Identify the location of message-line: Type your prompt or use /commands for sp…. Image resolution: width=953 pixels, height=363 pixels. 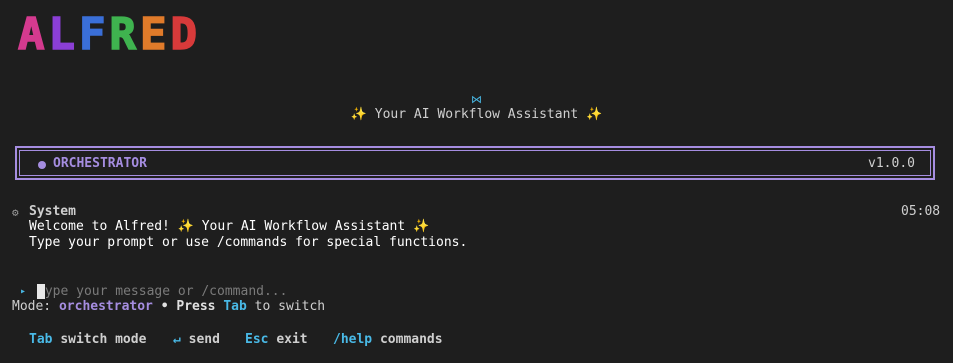
(248, 242).